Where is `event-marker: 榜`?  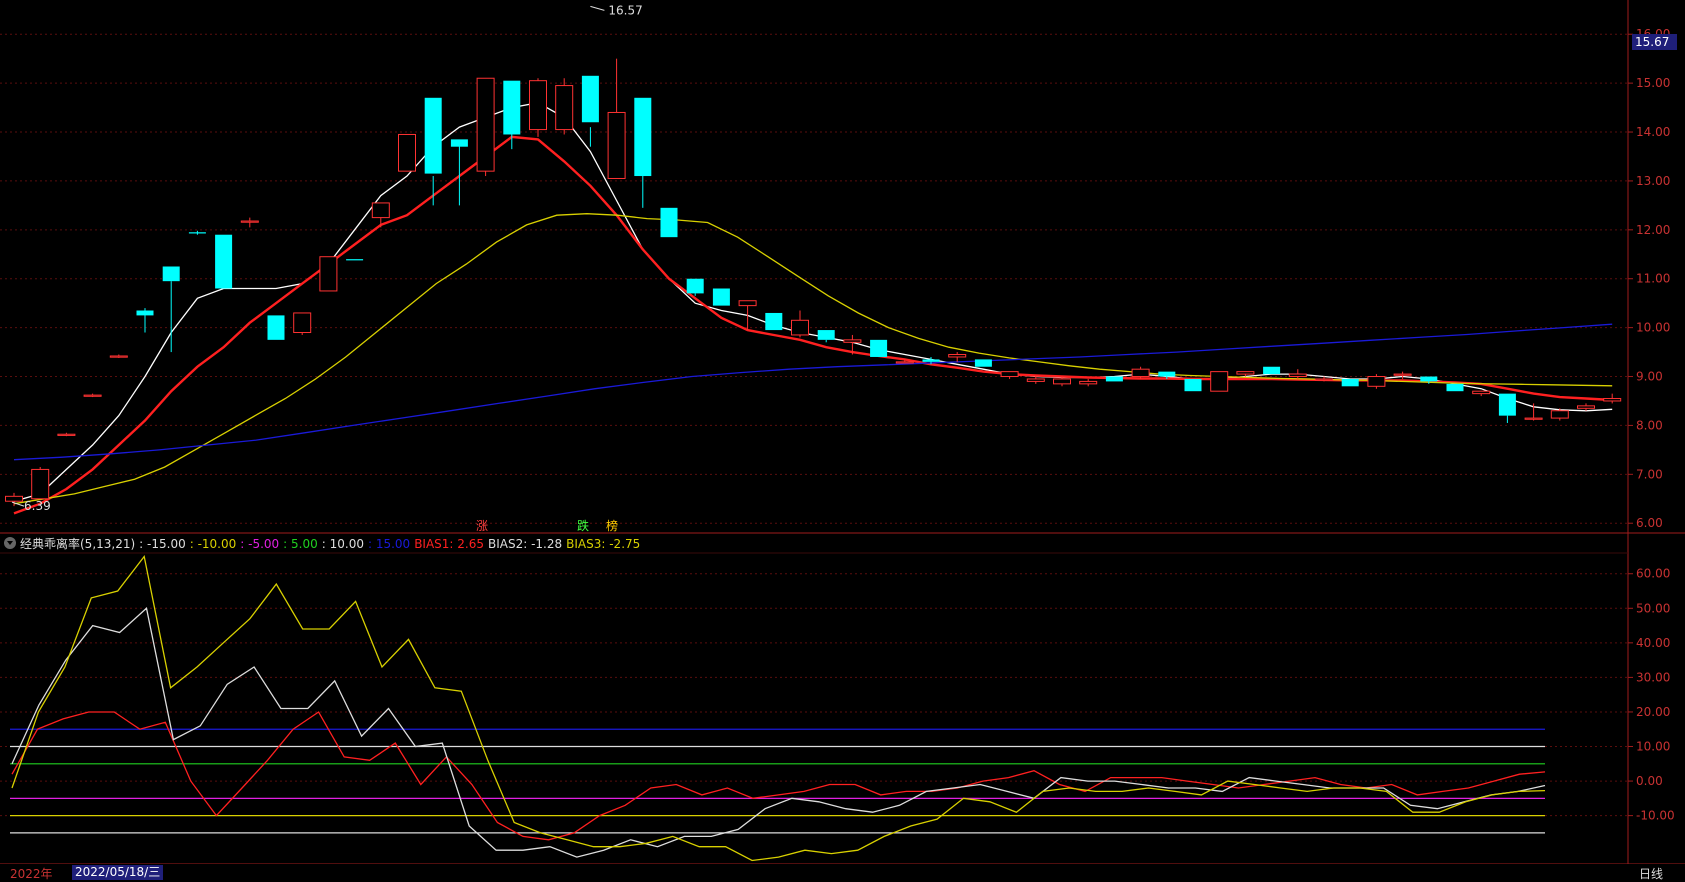 event-marker: 榜 is located at coordinates (612, 525).